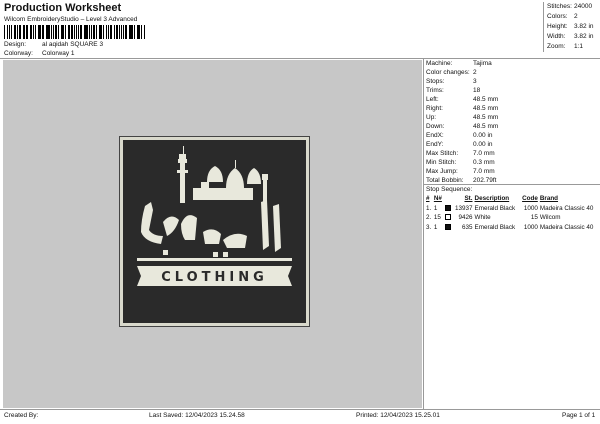 This screenshot has height=424, width=600. I want to click on spec-row: Total Bobbin: 202.79ft, so click(512, 180).